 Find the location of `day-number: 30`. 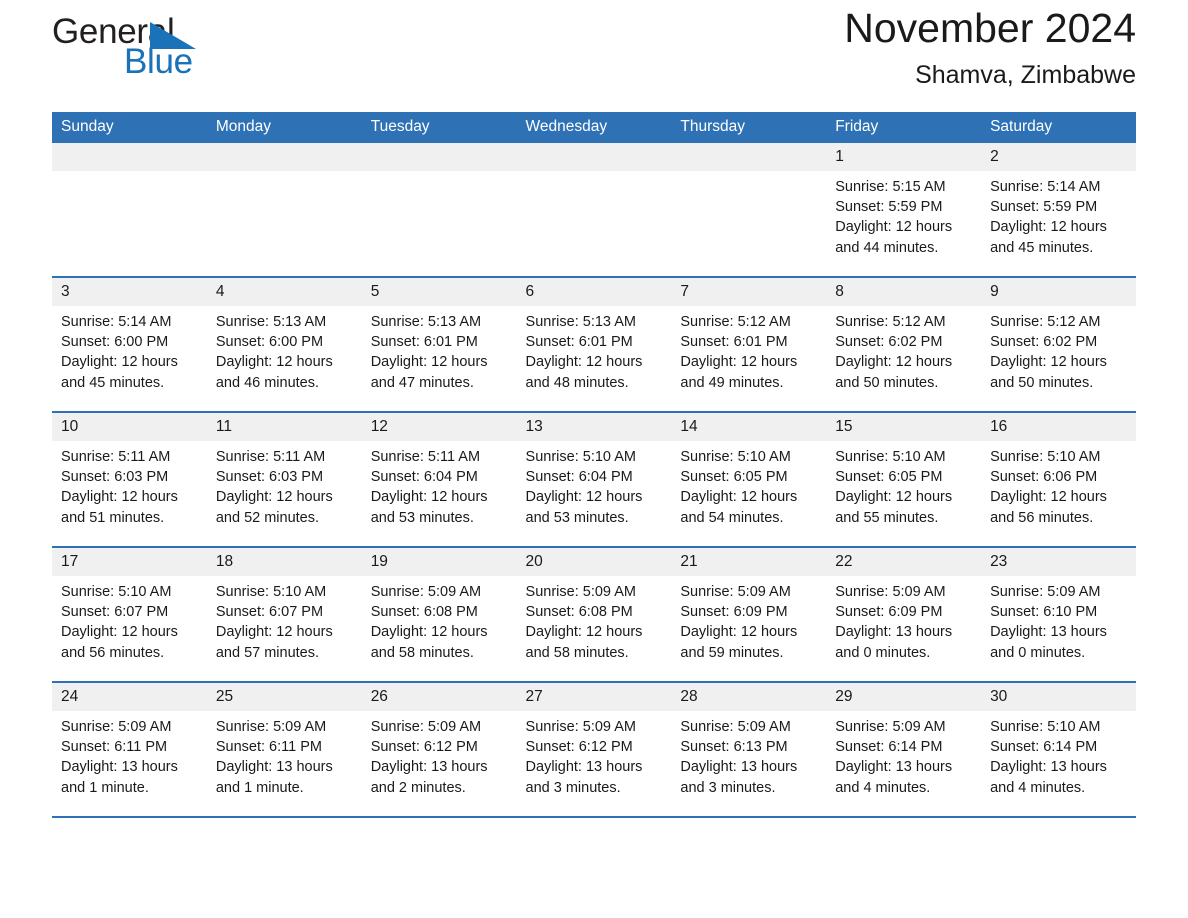

day-number: 30 is located at coordinates (1058, 697).